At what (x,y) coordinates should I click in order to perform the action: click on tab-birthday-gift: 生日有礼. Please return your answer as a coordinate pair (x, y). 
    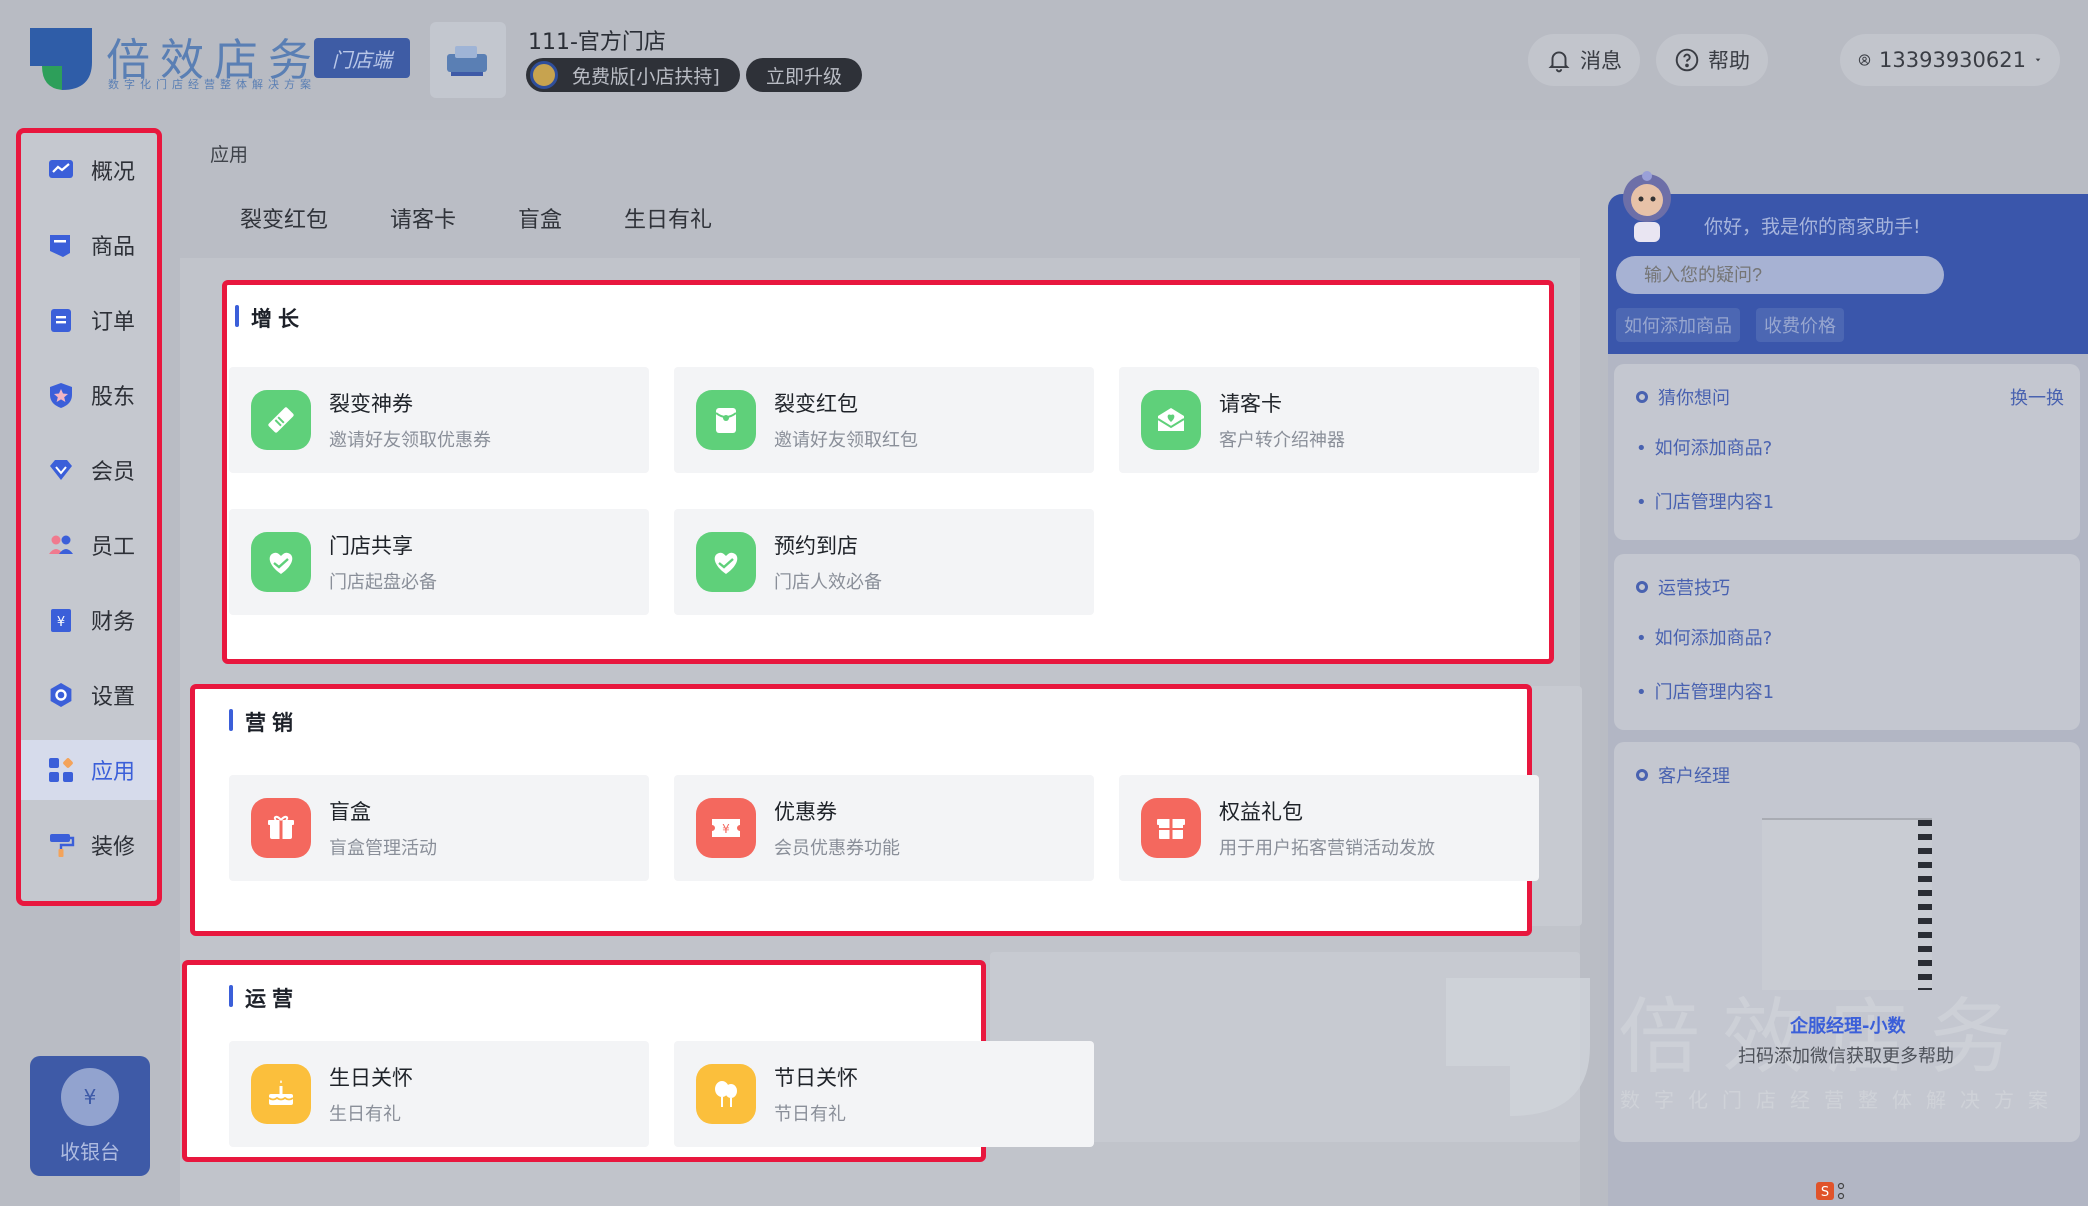
    Looking at the image, I should click on (668, 218).